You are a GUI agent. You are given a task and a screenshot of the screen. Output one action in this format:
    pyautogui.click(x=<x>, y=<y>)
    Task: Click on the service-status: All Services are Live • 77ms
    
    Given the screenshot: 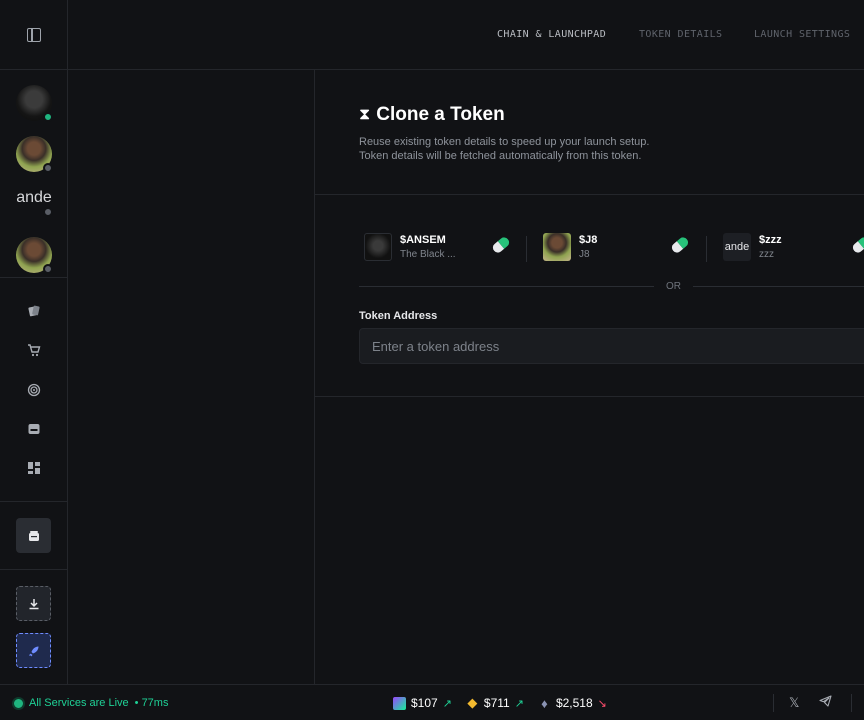 What is the action you would take?
    pyautogui.click(x=91, y=703)
    